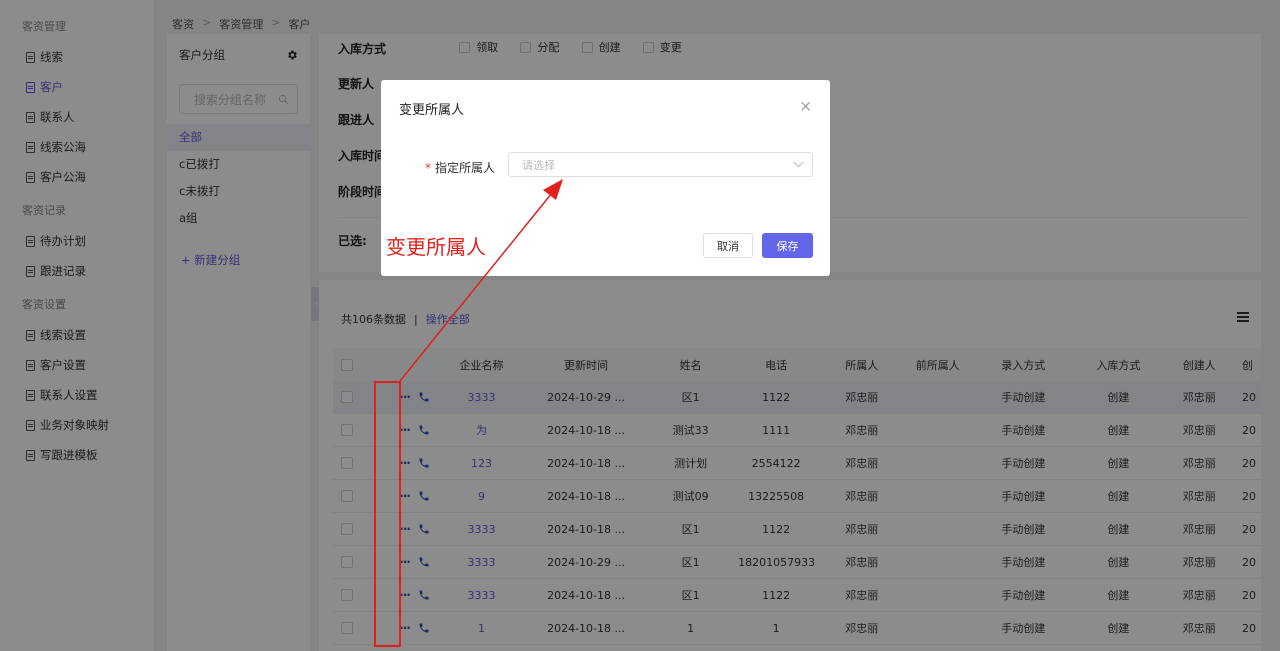 The width and height of the screenshot is (1280, 651). What do you see at coordinates (387, 514) in the screenshot?
I see `annotation-highlight-box` at bounding box center [387, 514].